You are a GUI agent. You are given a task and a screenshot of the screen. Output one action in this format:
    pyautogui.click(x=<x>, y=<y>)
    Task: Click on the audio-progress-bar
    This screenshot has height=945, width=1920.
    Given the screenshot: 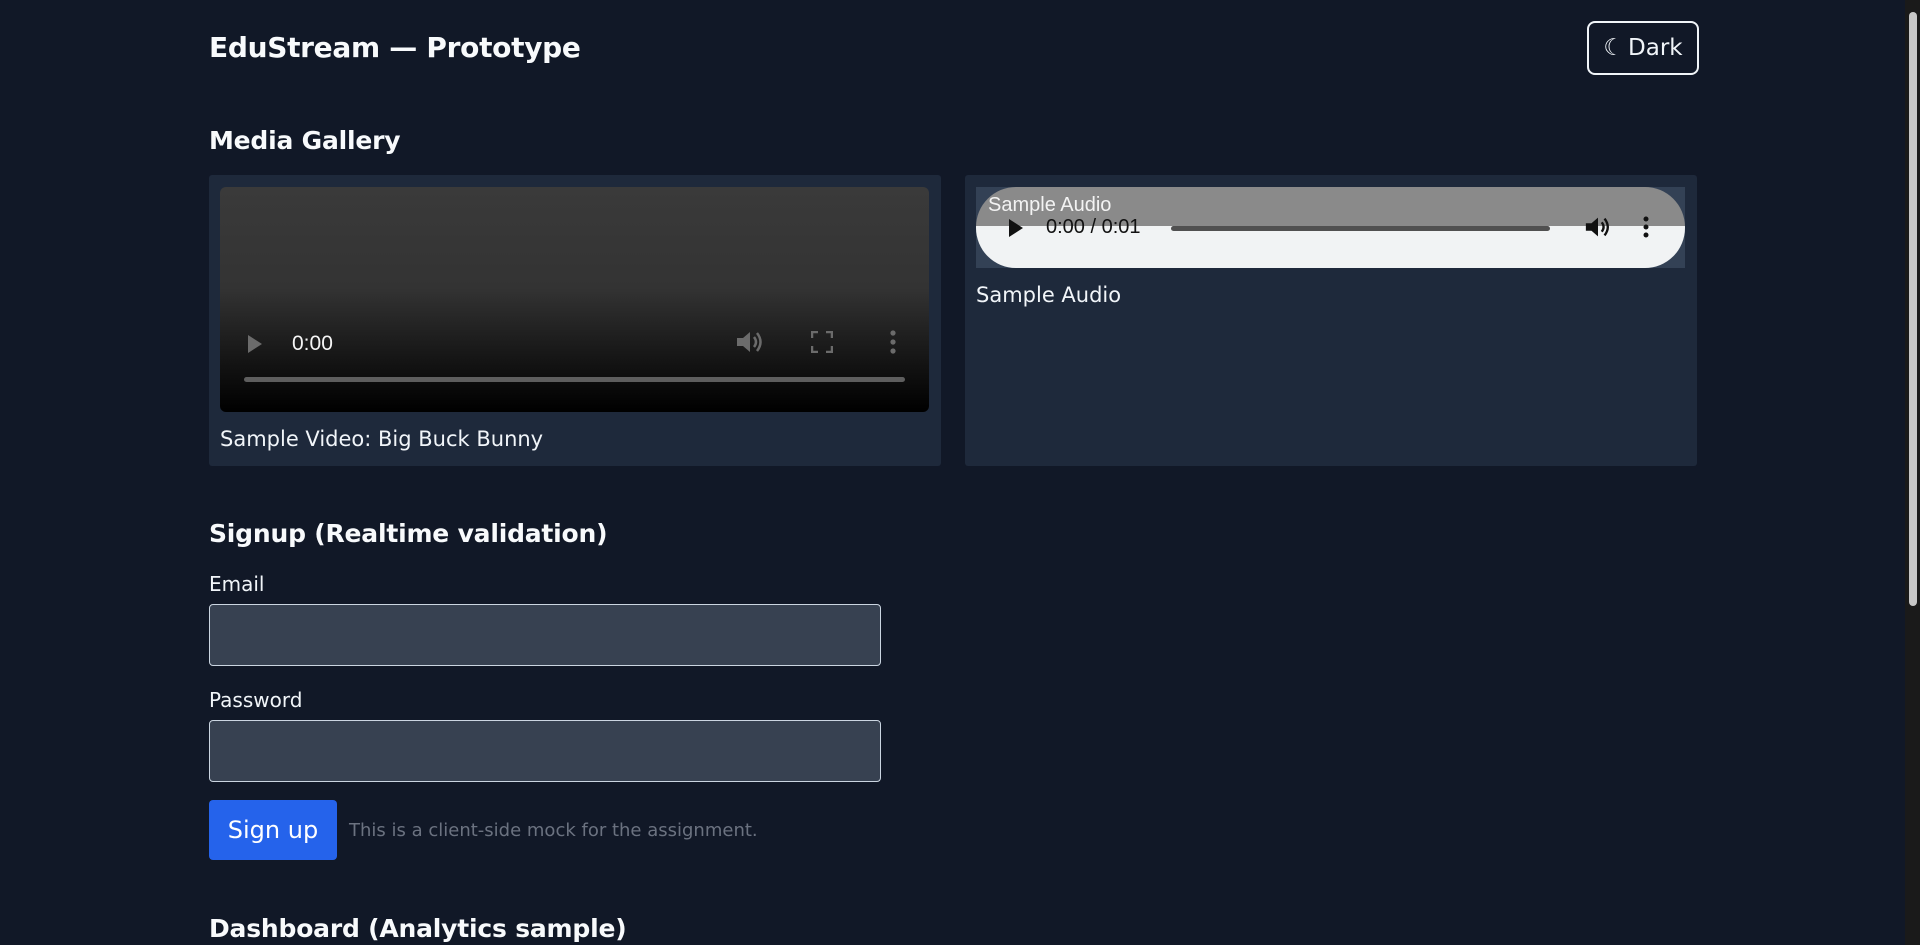 What is the action you would take?
    pyautogui.click(x=1360, y=228)
    